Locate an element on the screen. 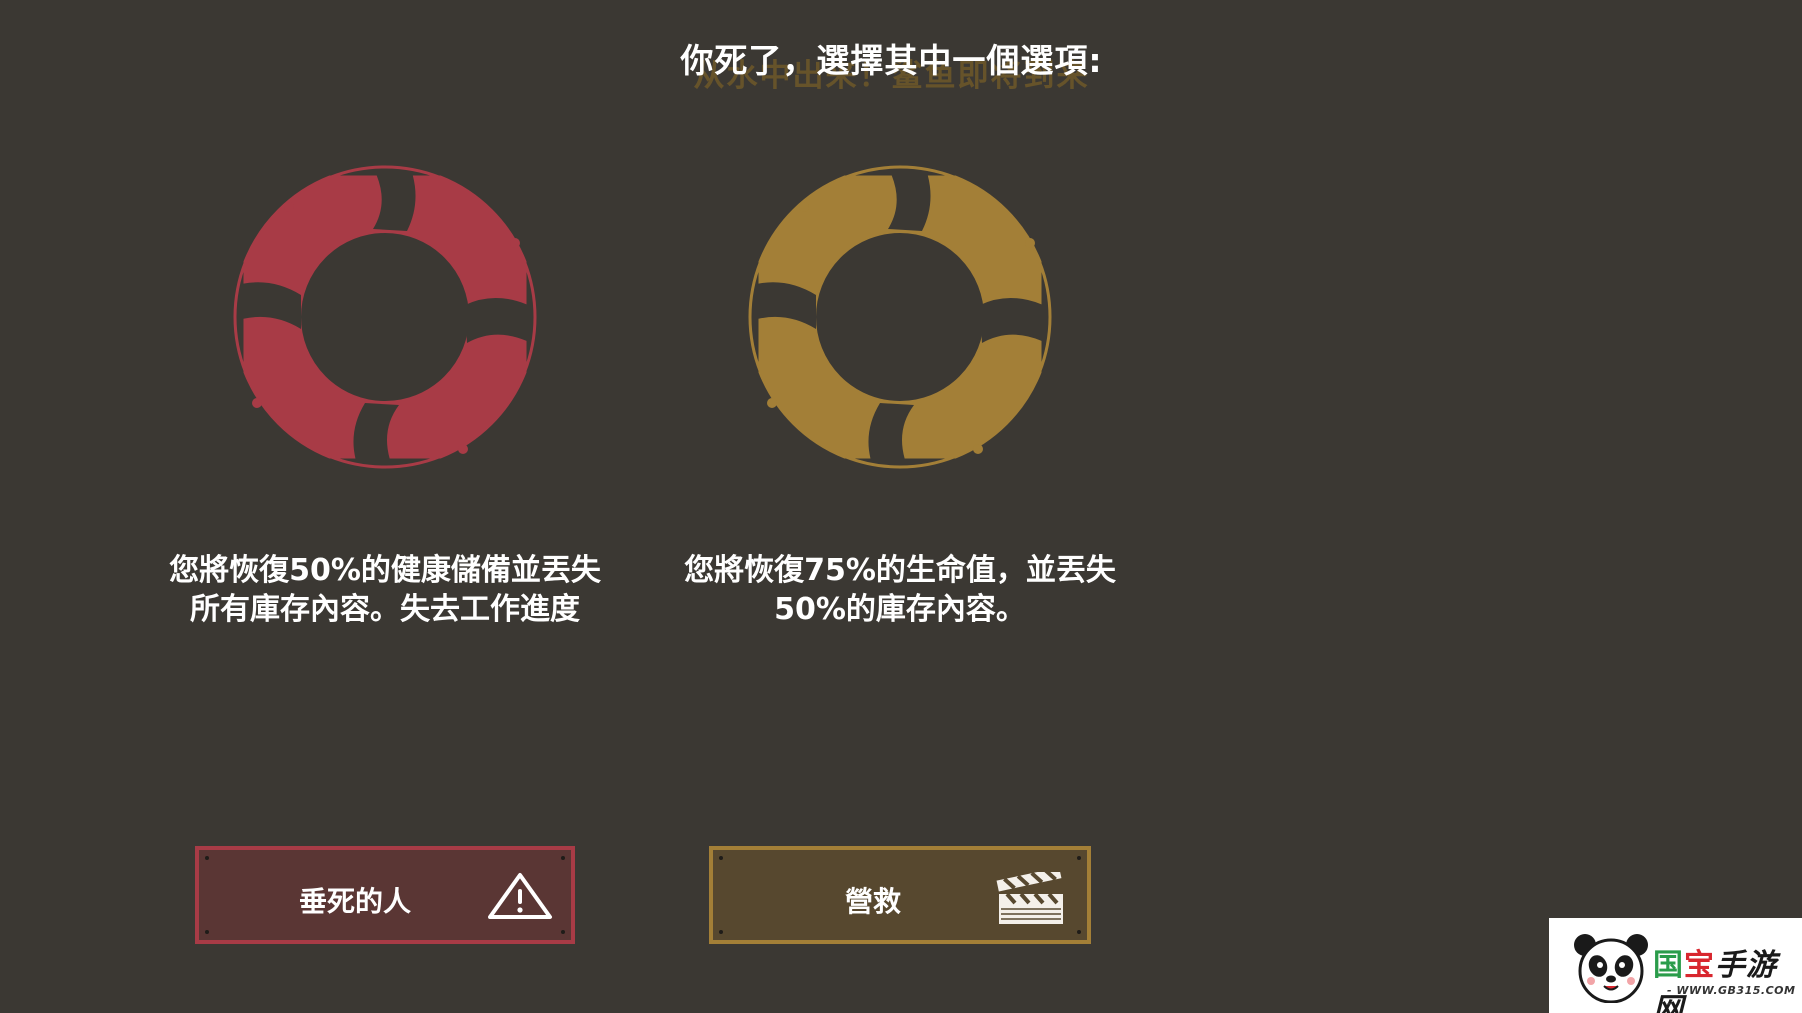 The height and width of the screenshot is (1013, 1802). option-description: 您將恢復50%的健康儲備並丟失所有庫存內容。失去工作進度 is located at coordinates (385, 590).